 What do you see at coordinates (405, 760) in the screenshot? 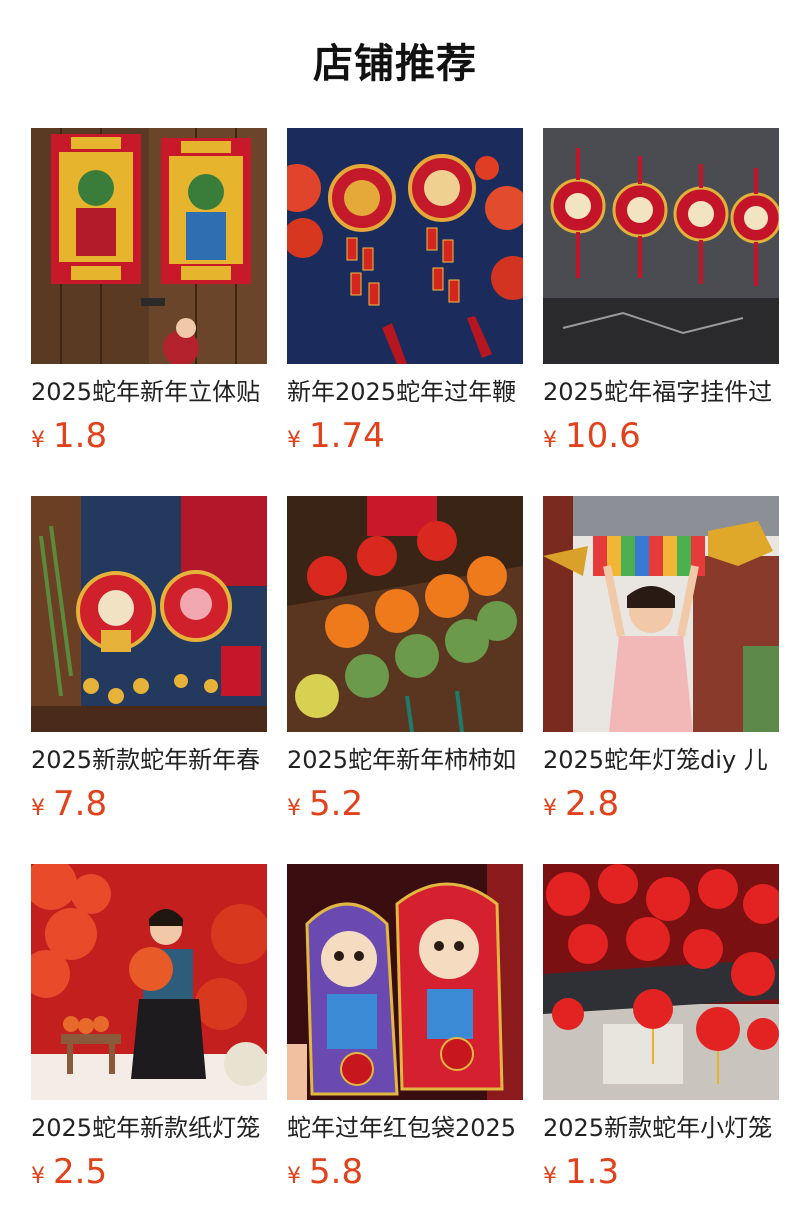
I see `product-name: 2025蛇年新年柿柿如` at bounding box center [405, 760].